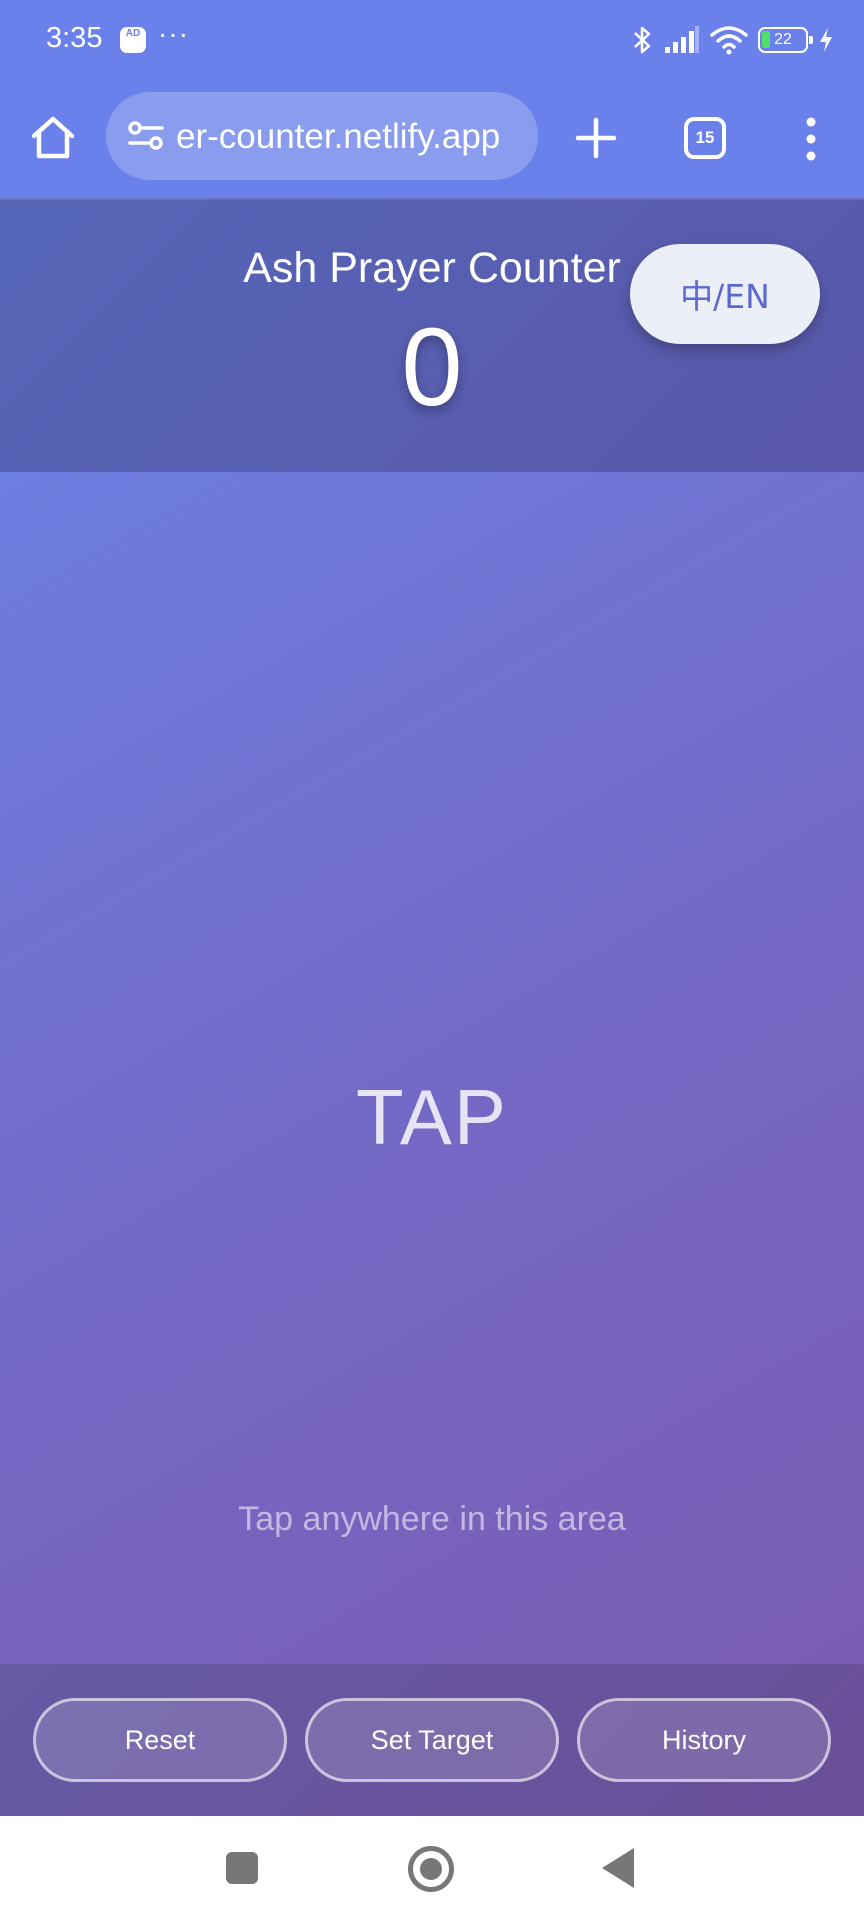 This screenshot has width=864, height=1920. I want to click on charging-icon, so click(826, 40).